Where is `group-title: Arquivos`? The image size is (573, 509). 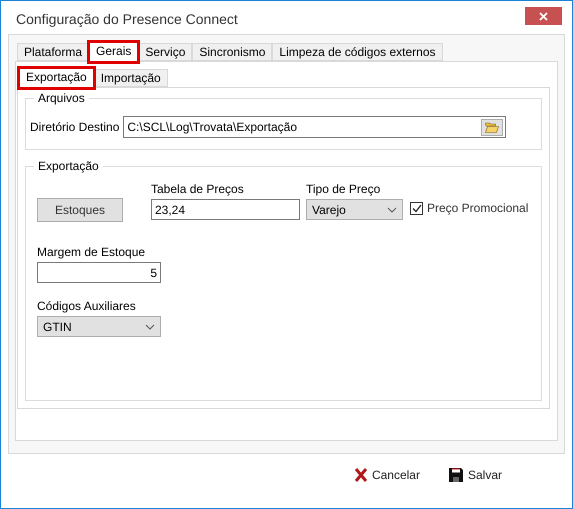
group-title: Arquivos is located at coordinates (61, 98).